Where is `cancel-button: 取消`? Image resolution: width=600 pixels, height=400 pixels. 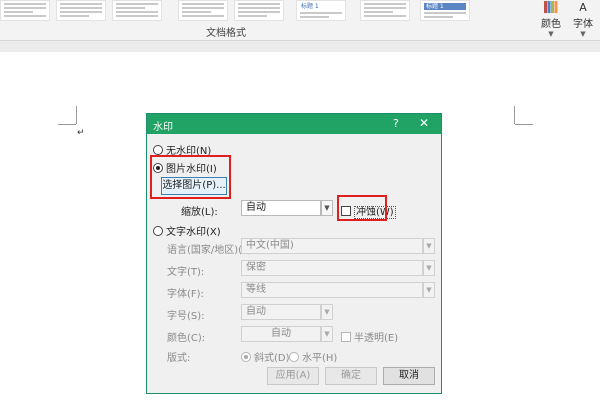
cancel-button: 取消 is located at coordinates (409, 376).